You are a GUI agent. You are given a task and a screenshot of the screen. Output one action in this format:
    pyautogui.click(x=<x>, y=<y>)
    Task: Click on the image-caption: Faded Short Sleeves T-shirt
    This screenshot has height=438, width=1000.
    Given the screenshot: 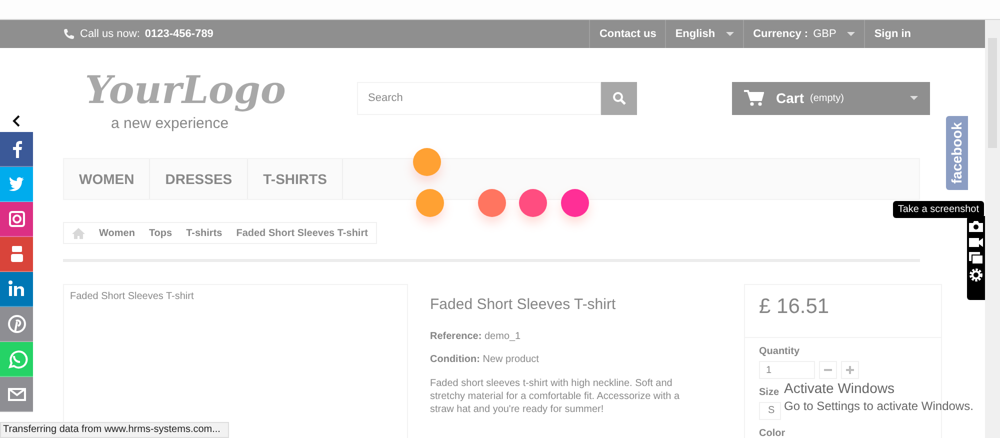 What is the action you would take?
    pyautogui.click(x=132, y=296)
    